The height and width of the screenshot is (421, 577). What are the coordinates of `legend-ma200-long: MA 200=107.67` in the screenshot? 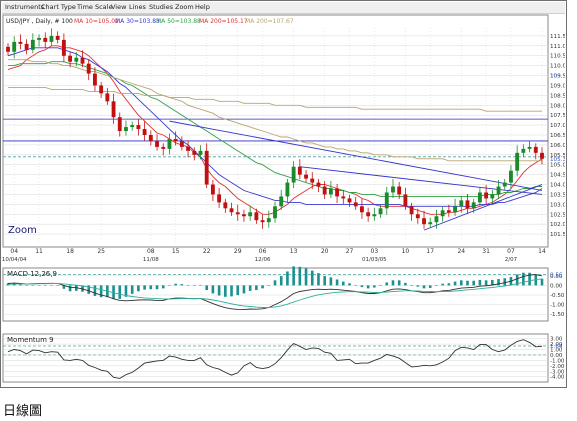 It's located at (269, 21).